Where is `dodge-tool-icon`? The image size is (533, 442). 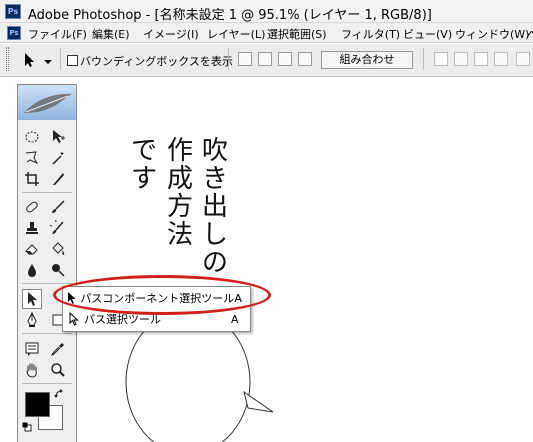
dodge-tool-icon is located at coordinates (58, 270).